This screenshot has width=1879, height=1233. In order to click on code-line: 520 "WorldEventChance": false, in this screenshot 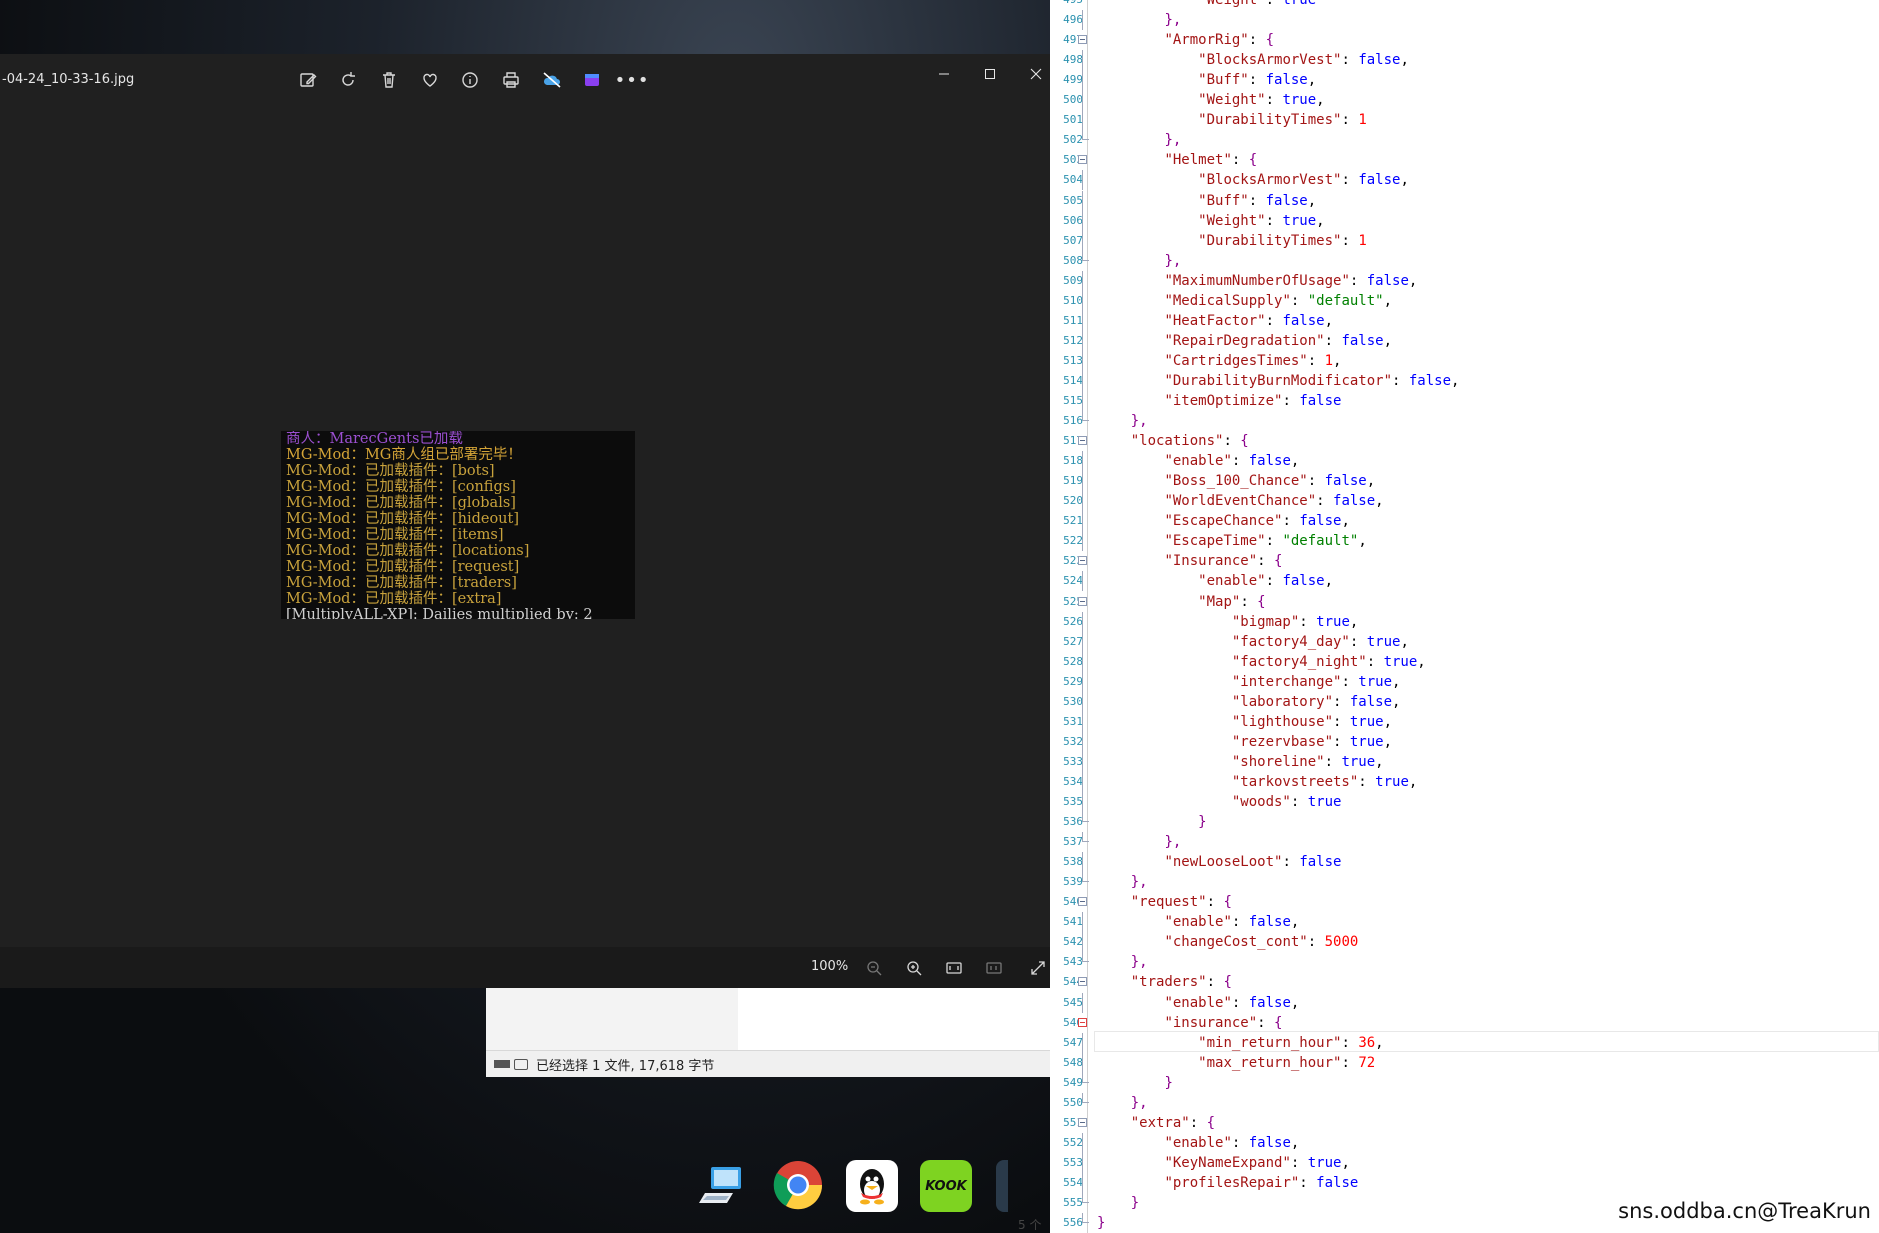, I will do `click(1464, 501)`.